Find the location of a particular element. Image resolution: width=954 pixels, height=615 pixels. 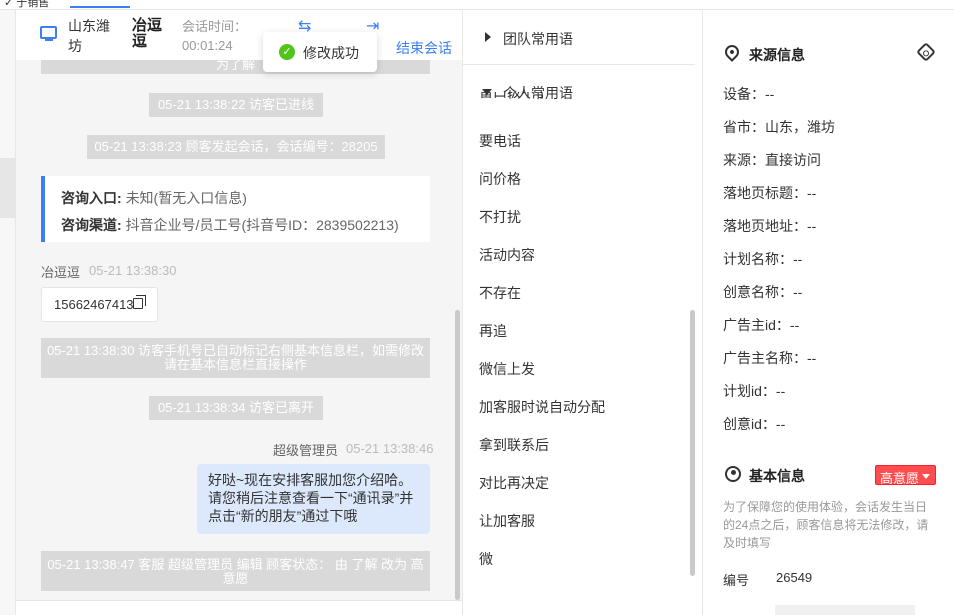

channel-row: 咨询渠道: 抖音企业号/员工号(抖音号ID：2839502213) is located at coordinates (230, 225).